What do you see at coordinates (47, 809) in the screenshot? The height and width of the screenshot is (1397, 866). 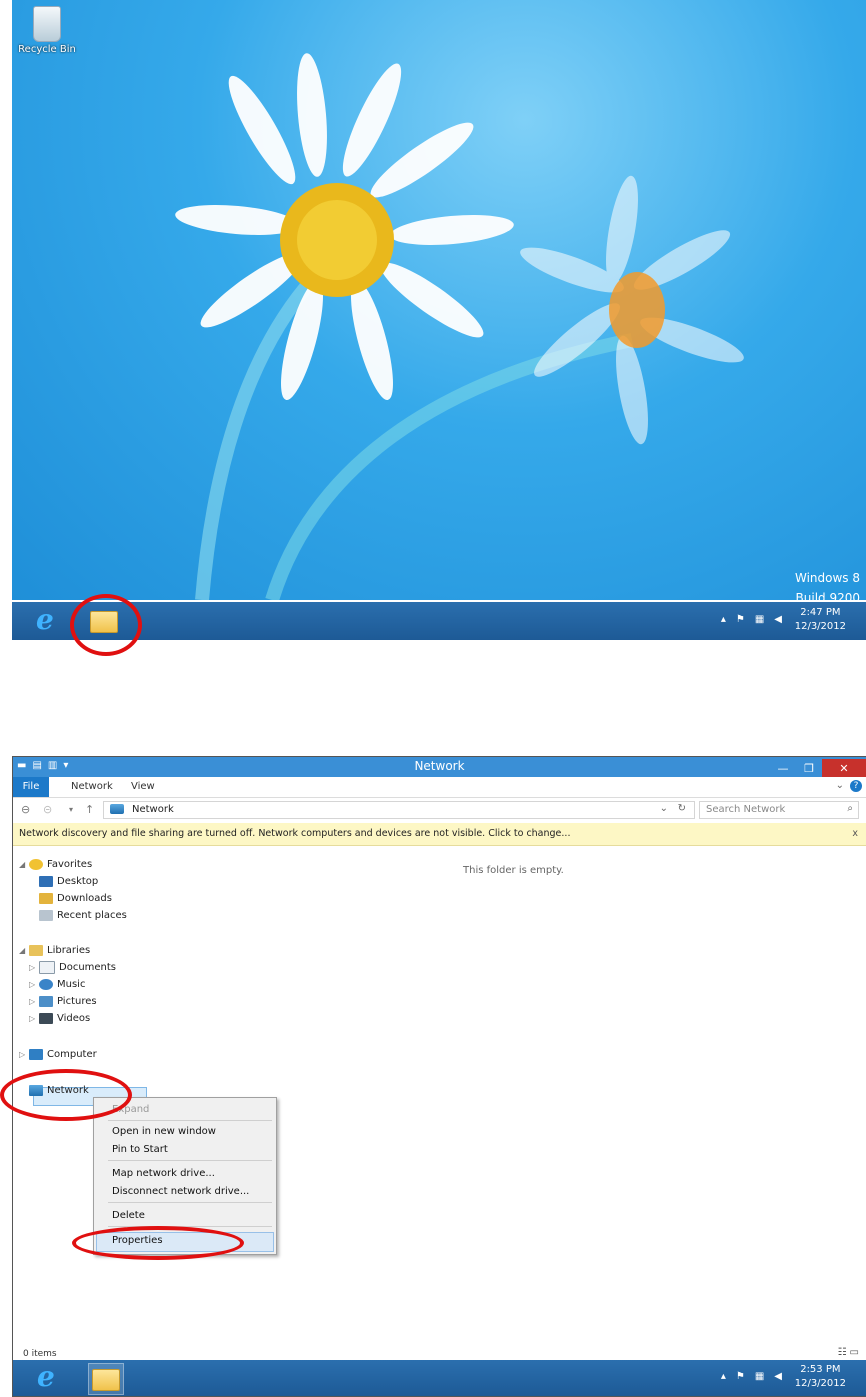 I see `forward-button: ⊝` at bounding box center [47, 809].